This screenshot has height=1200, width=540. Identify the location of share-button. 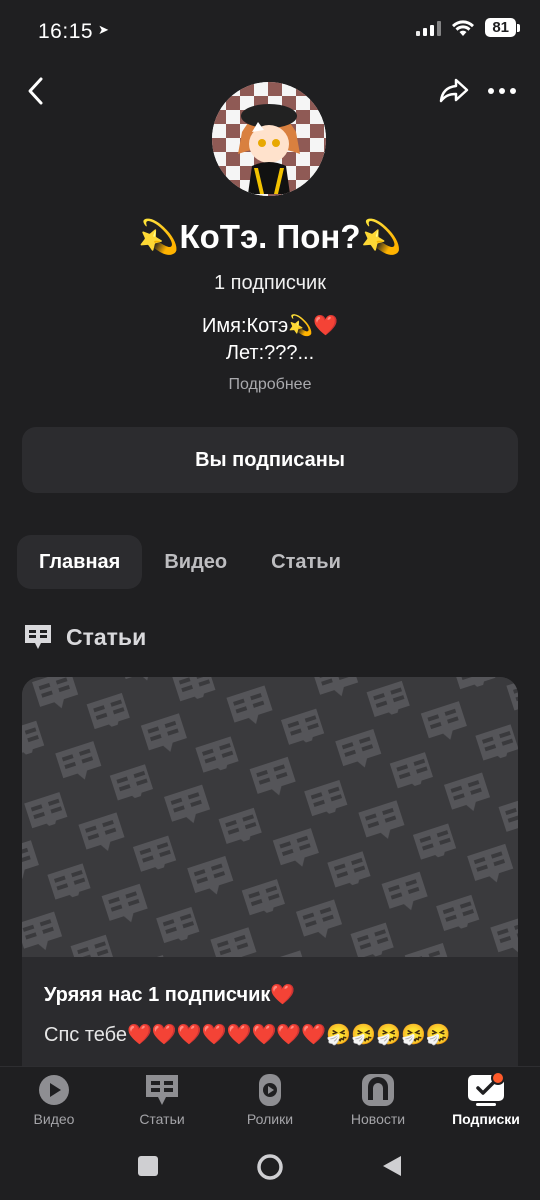
(454, 91).